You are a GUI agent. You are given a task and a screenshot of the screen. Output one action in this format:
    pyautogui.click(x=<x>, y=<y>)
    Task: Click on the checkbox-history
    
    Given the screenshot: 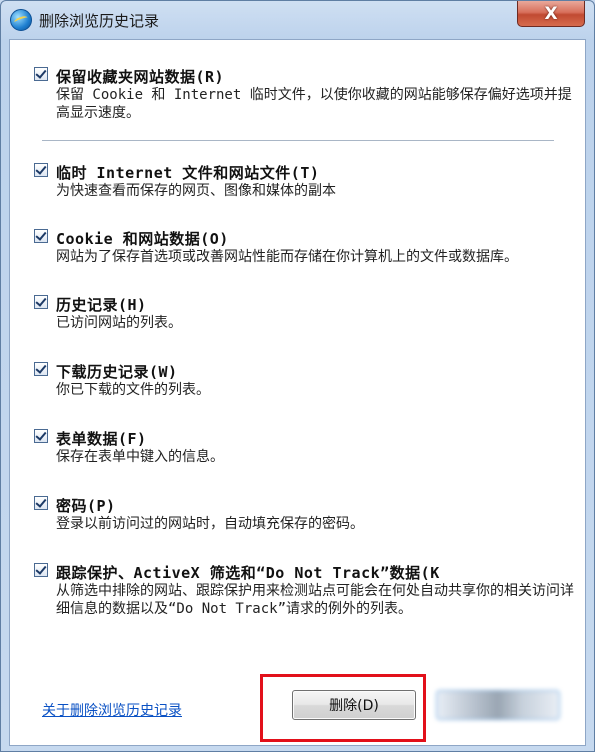 What is the action you would take?
    pyautogui.click(x=41, y=302)
    